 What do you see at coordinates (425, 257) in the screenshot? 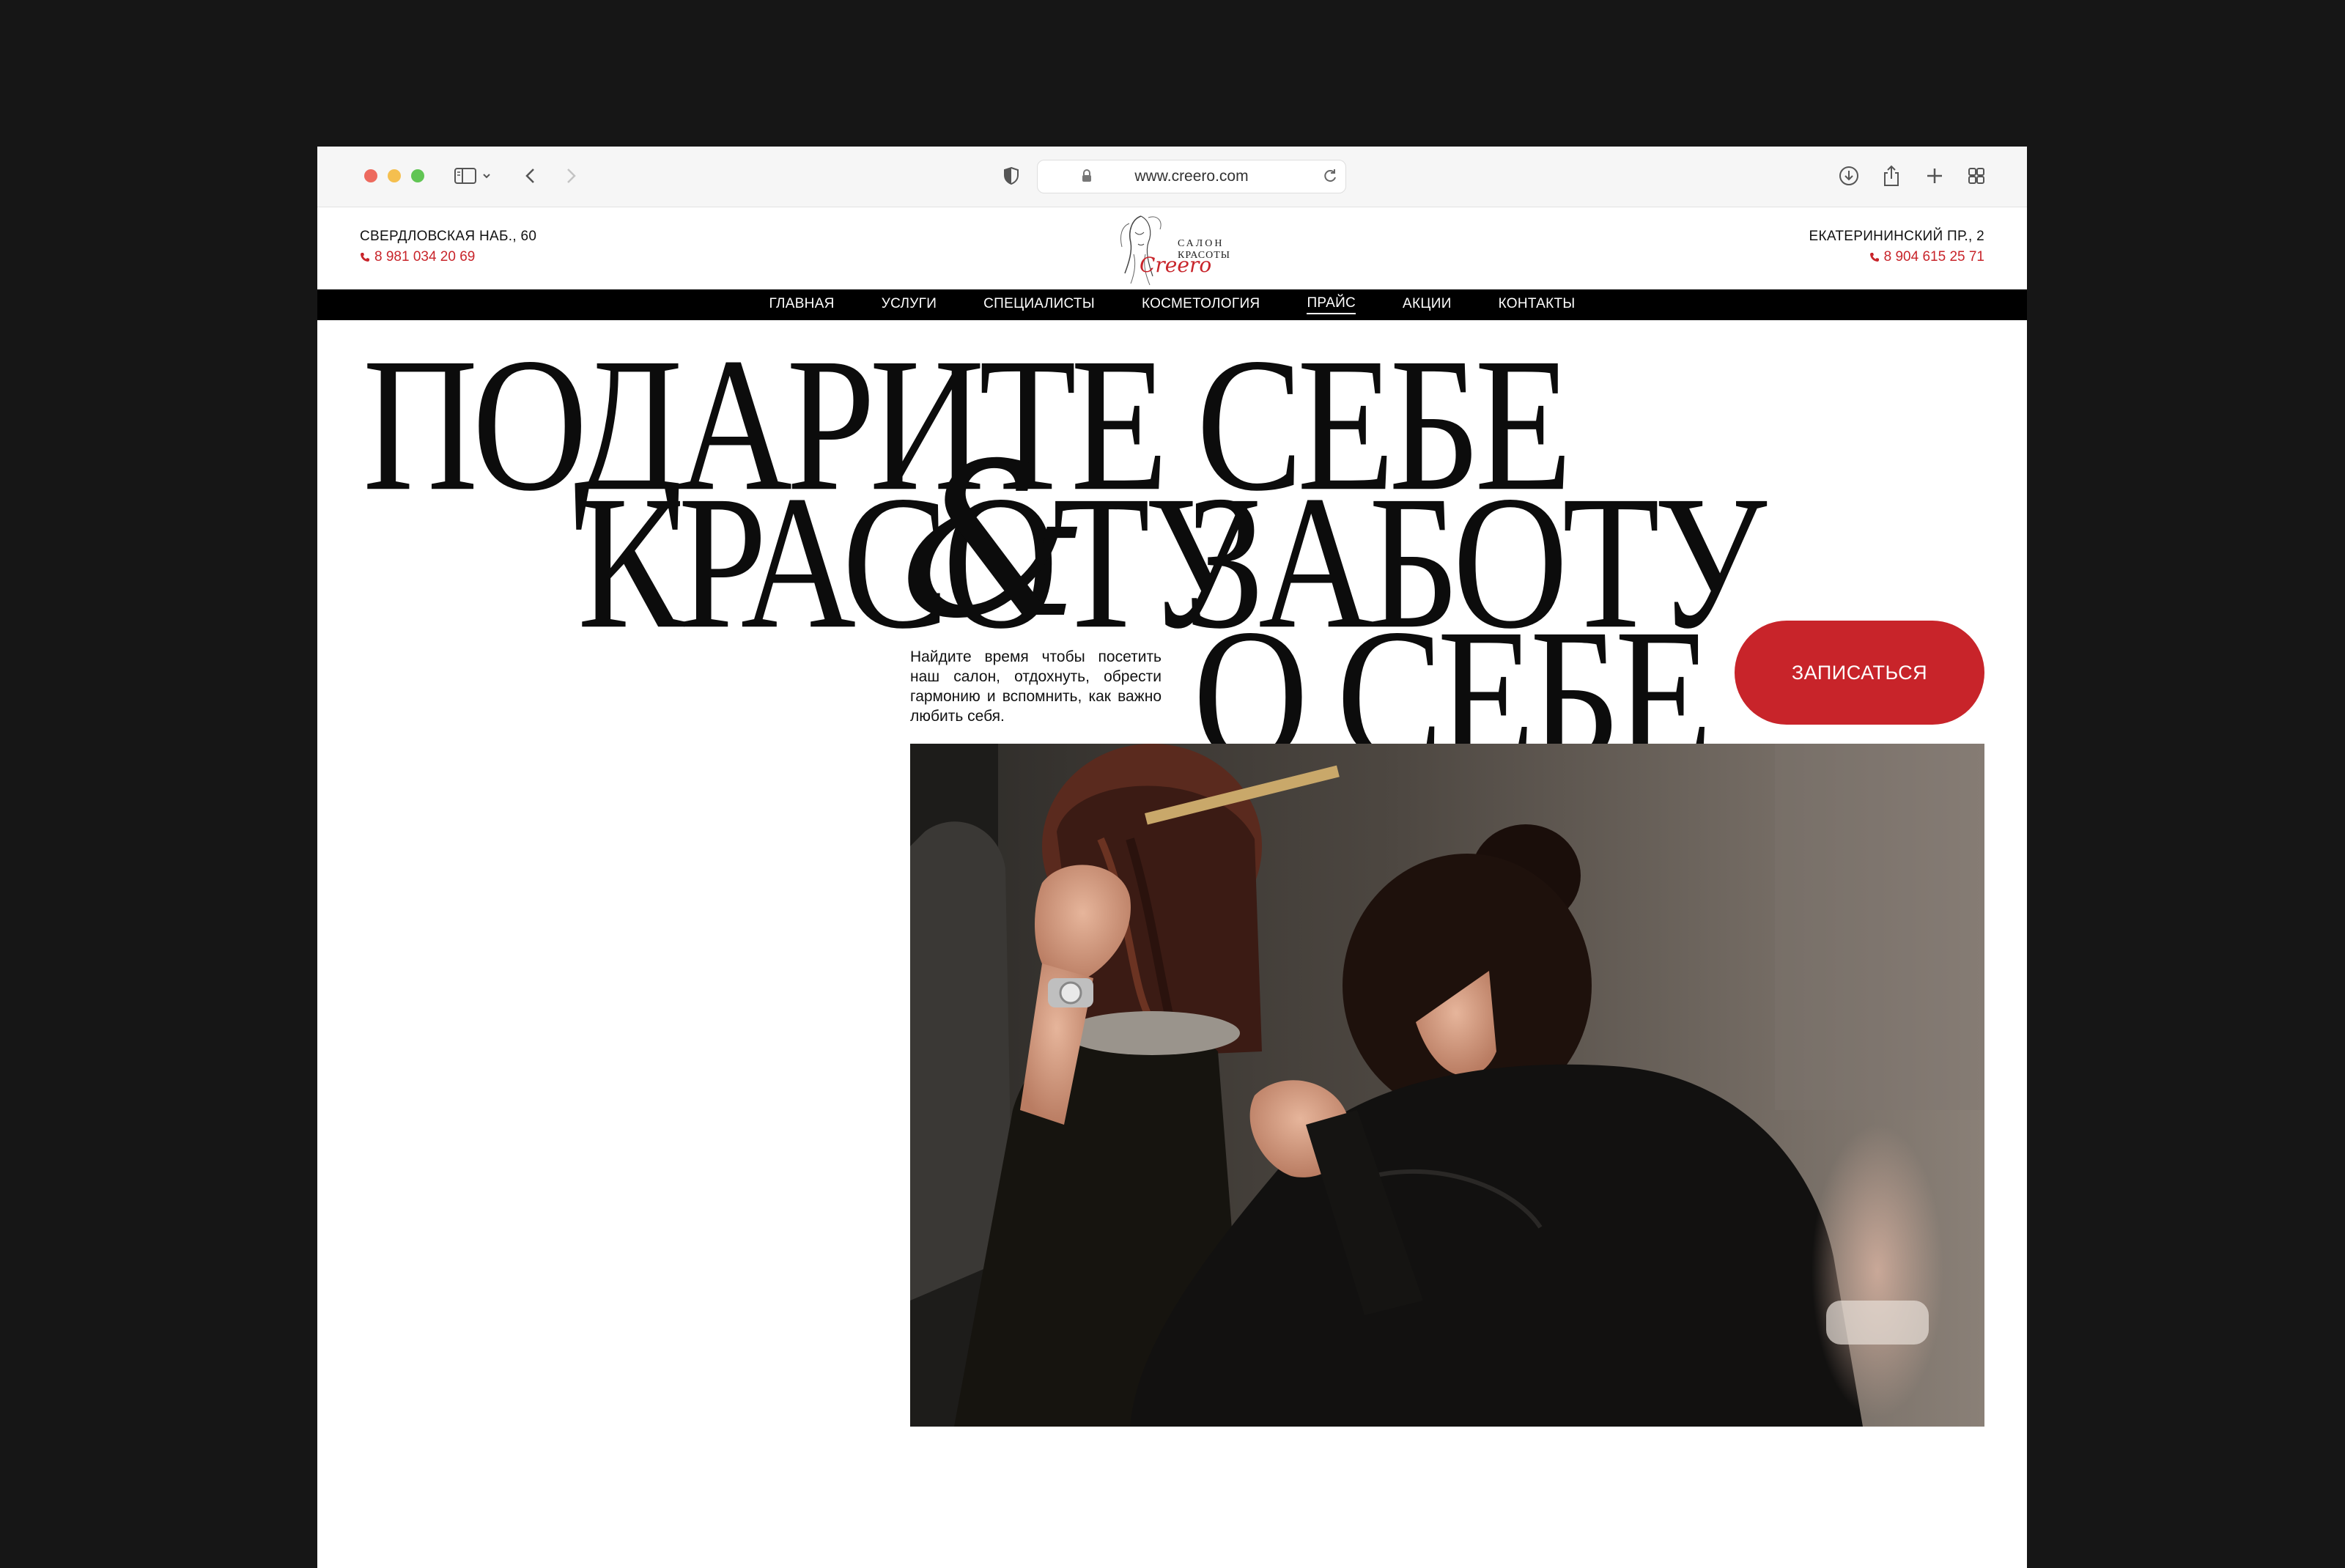
I see `phone-left-number: 8 981 034 20 69` at bounding box center [425, 257].